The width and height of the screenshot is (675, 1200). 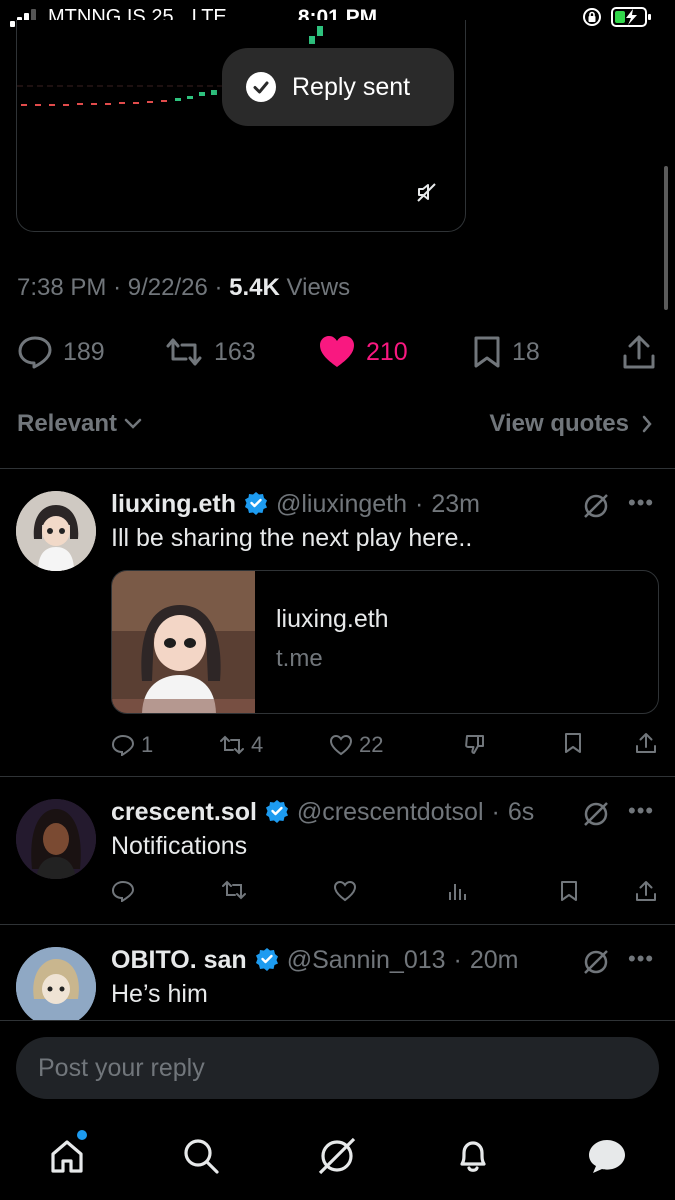 I want to click on view-quotes-label: View quotes, so click(x=559, y=423).